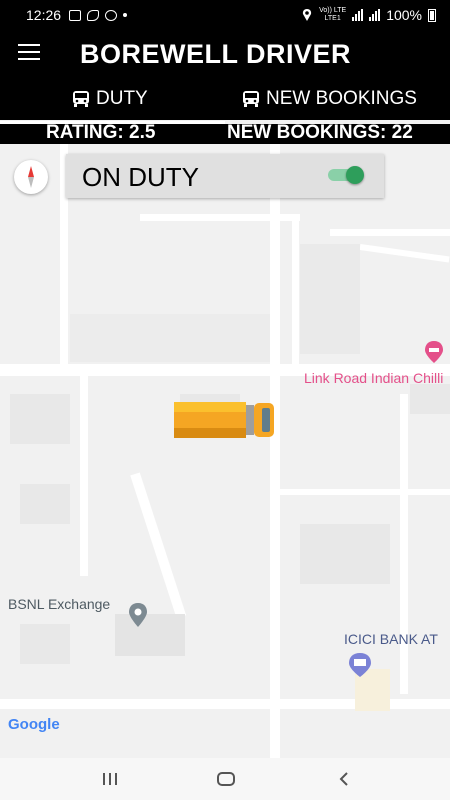 The width and height of the screenshot is (450, 800). Describe the element at coordinates (332, 18) in the screenshot. I see `lte-text: LTE1` at that location.